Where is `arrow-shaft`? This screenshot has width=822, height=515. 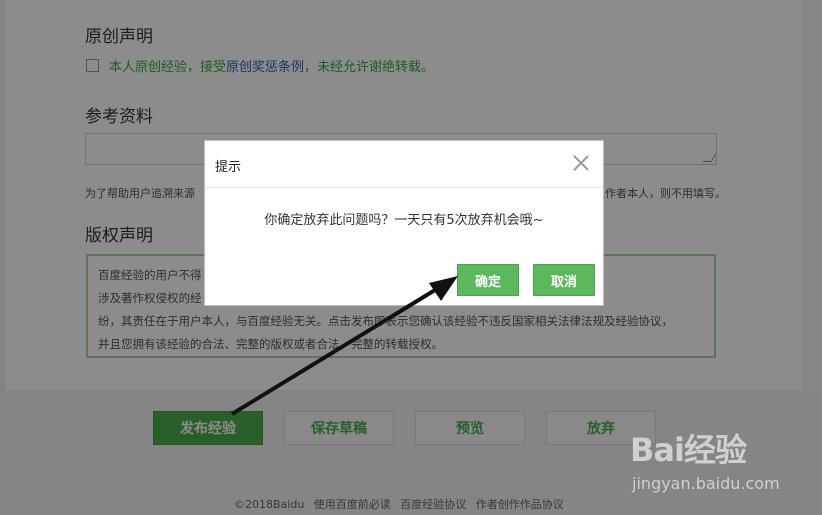 arrow-shaft is located at coordinates (336, 350).